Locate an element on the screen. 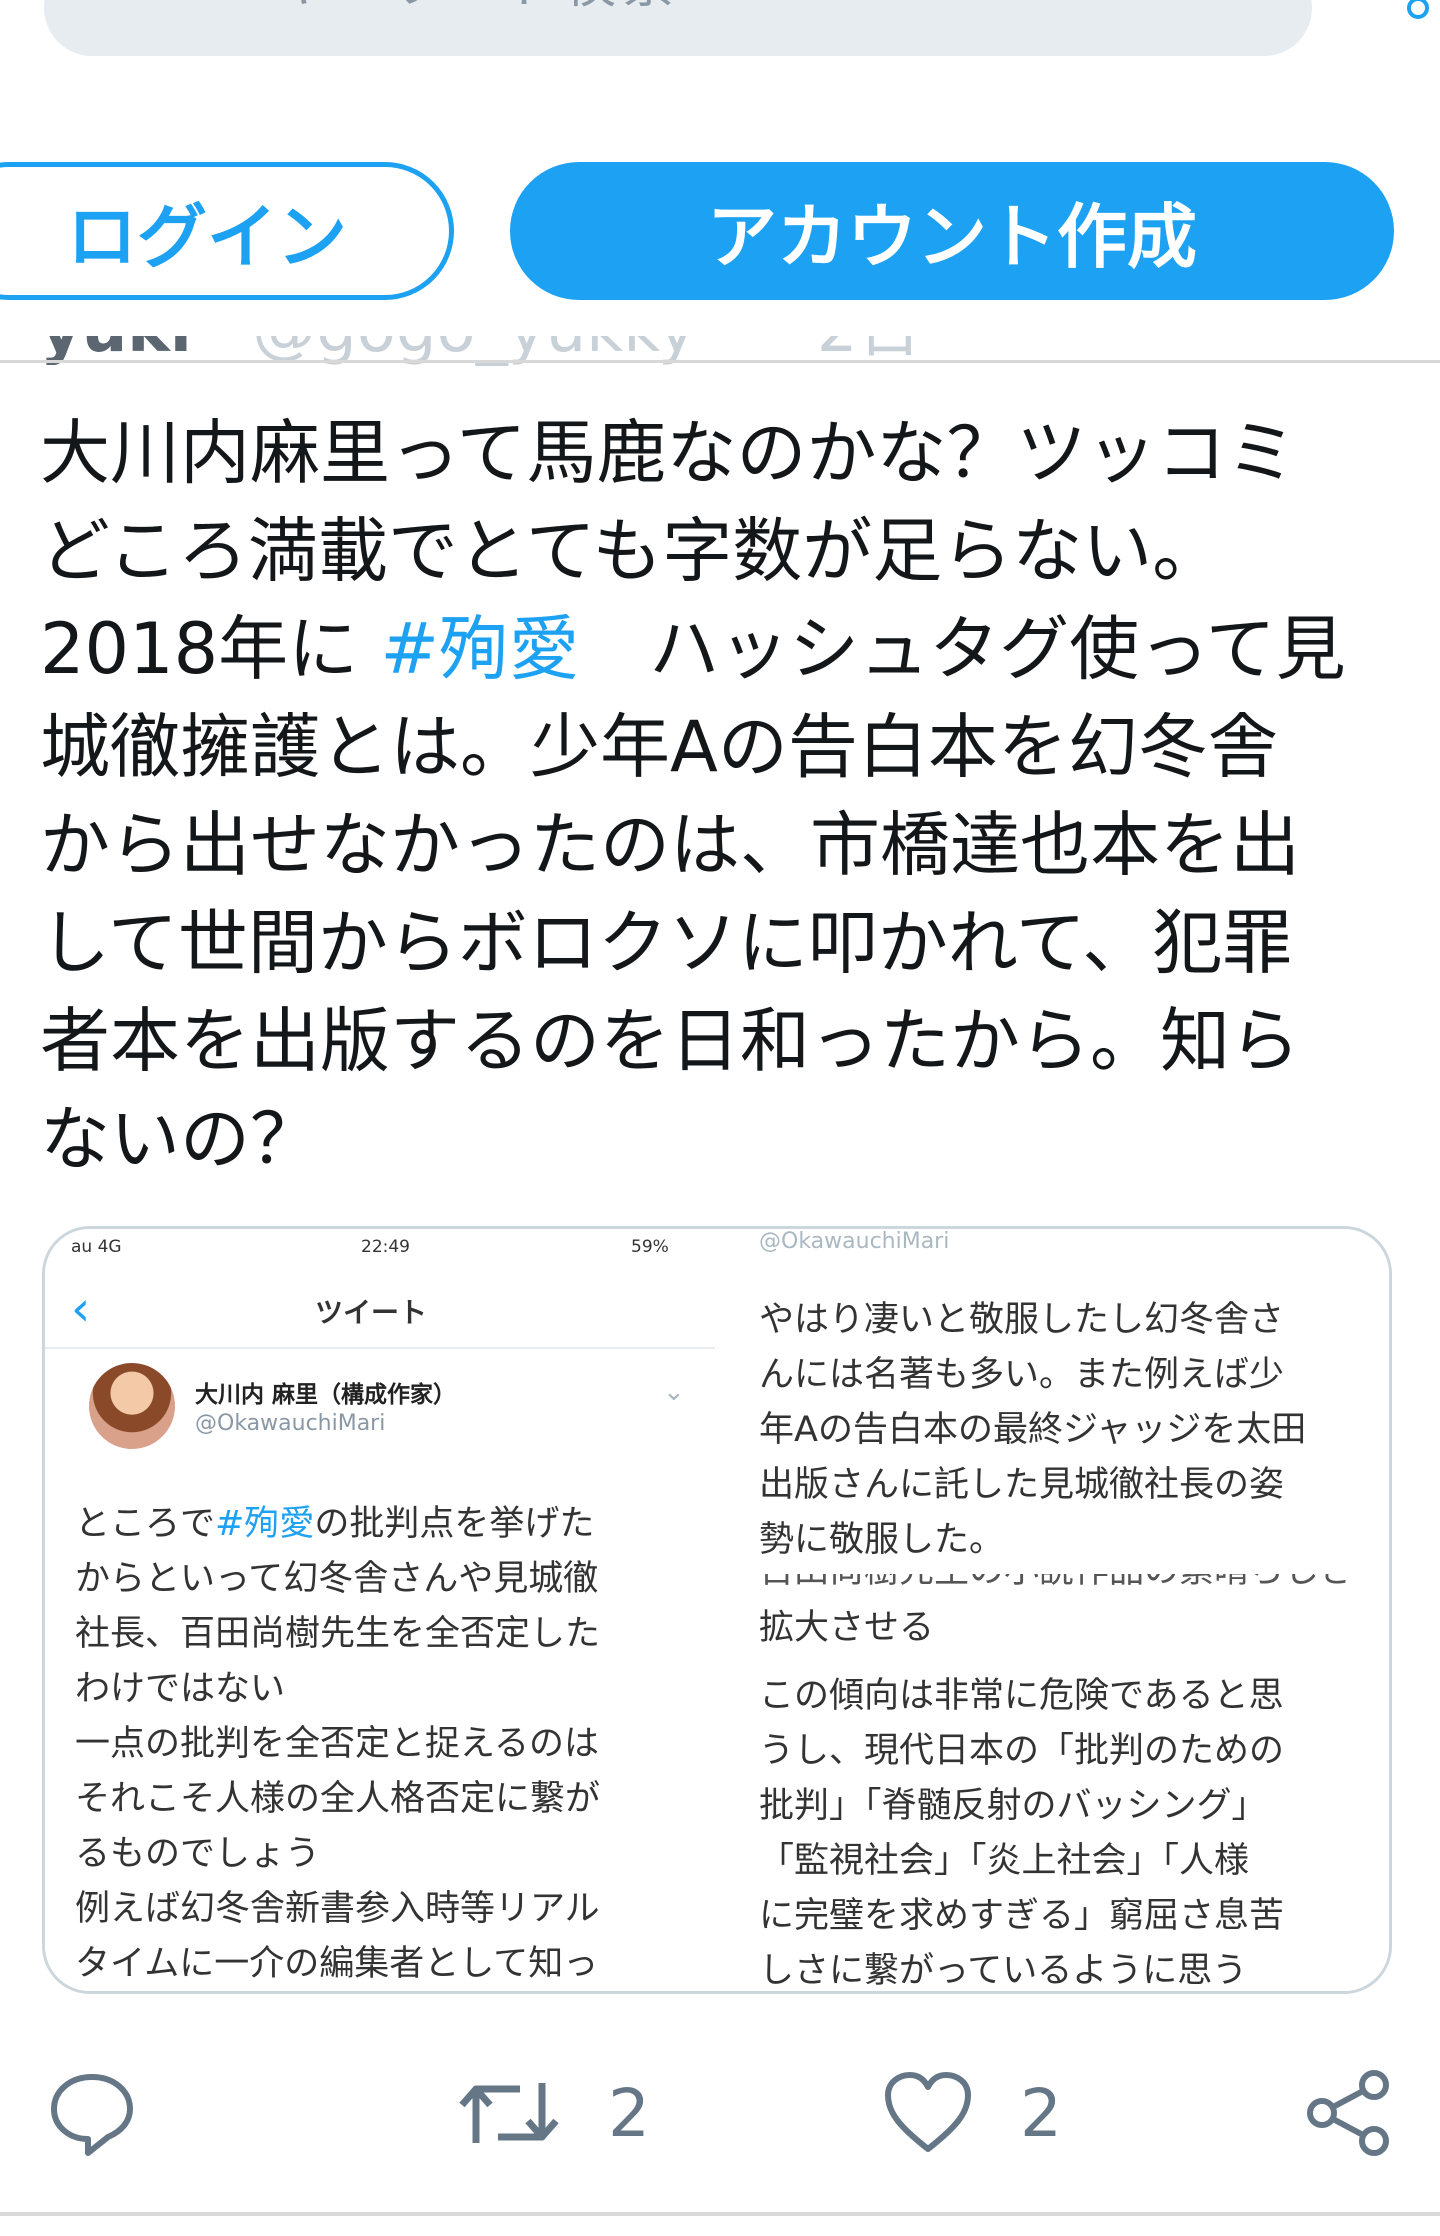  reply-icon is located at coordinates (92, 2115).